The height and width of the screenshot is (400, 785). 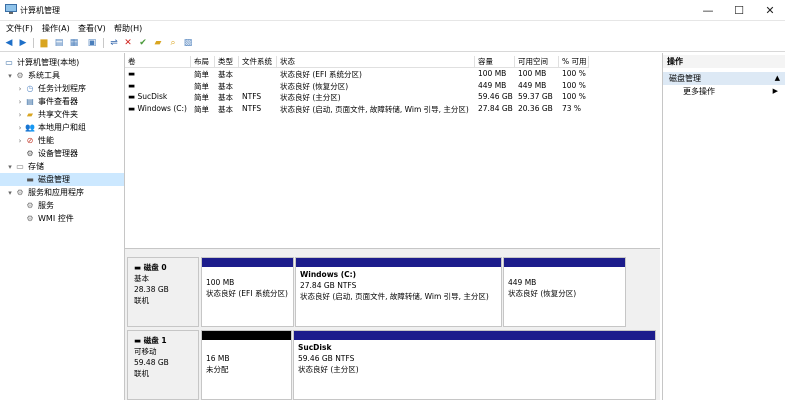 What do you see at coordinates (9, 62) in the screenshot?
I see `computer-icon: ▭` at bounding box center [9, 62].